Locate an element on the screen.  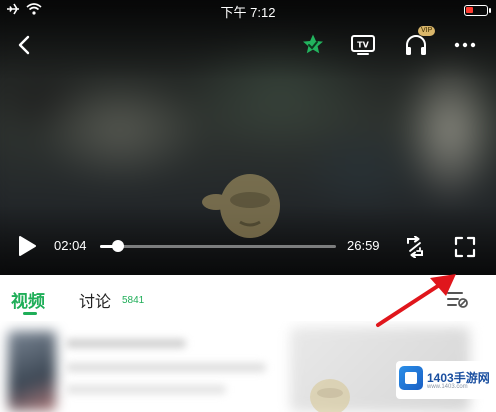
status-time: 下午 7:12 is located at coordinates (248, 12).